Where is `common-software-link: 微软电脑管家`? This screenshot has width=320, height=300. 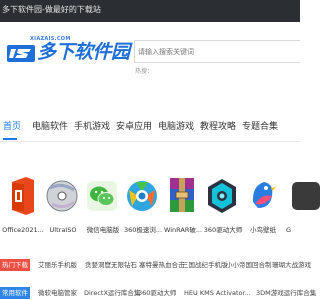 common-software-link: 微软电脑管家 is located at coordinates (57, 293).